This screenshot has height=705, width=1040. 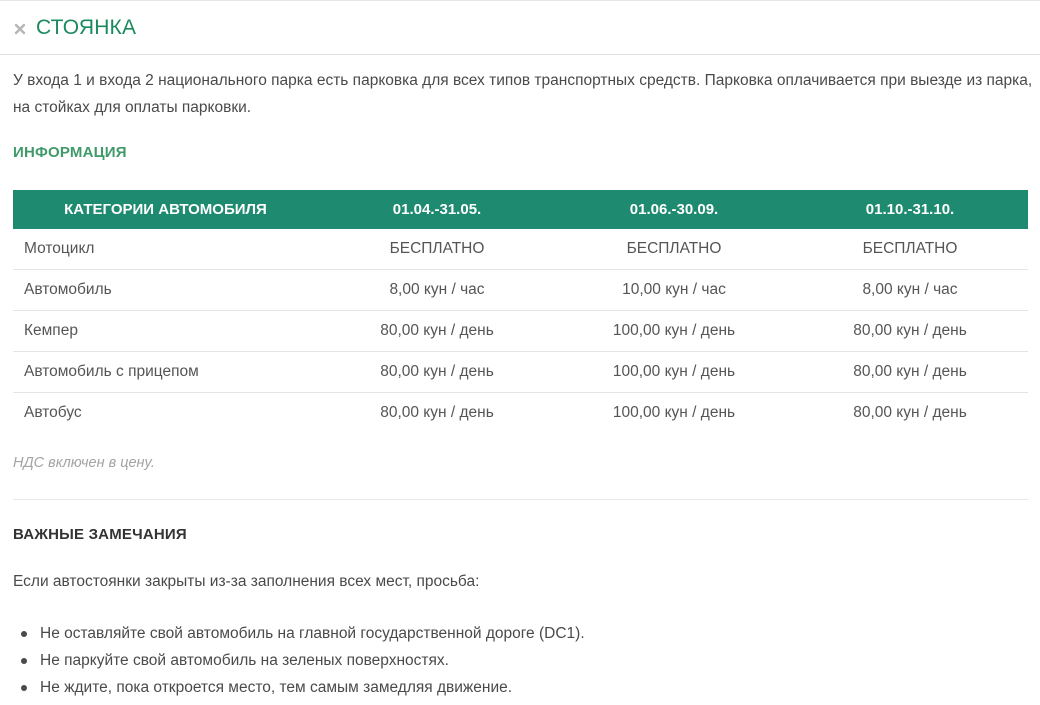 I want to click on info-title: ИНФОРМАЦИЯ, so click(x=70, y=152).